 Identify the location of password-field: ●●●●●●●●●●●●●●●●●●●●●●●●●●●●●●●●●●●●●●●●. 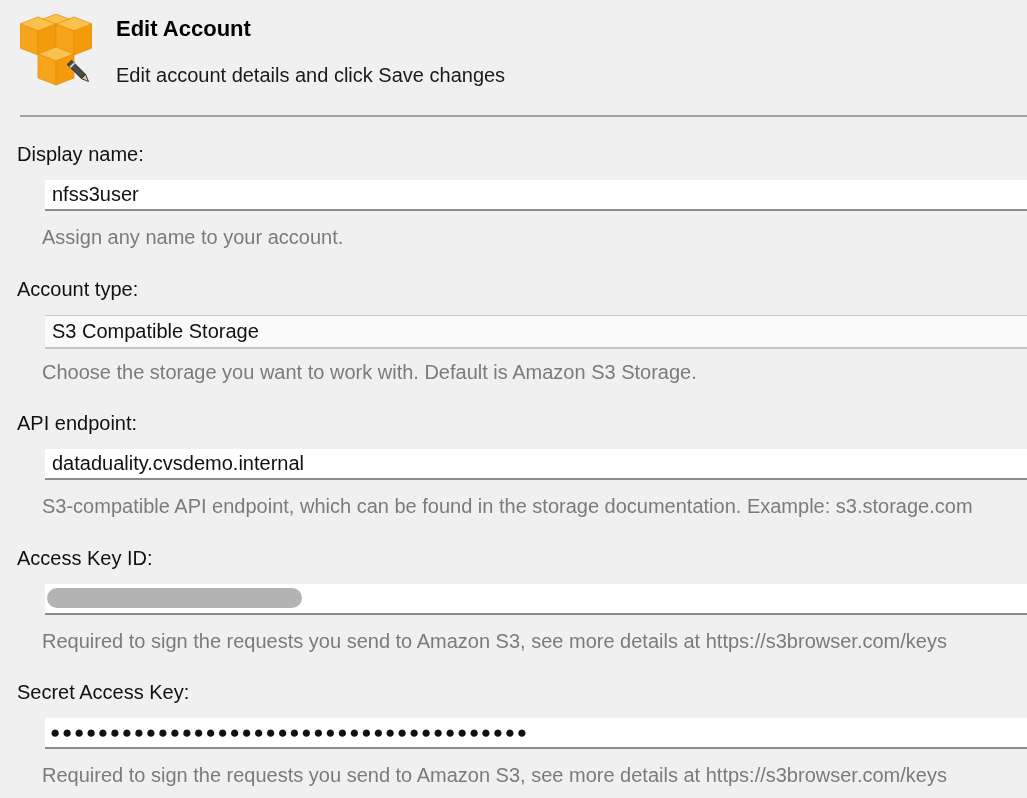
(536, 733).